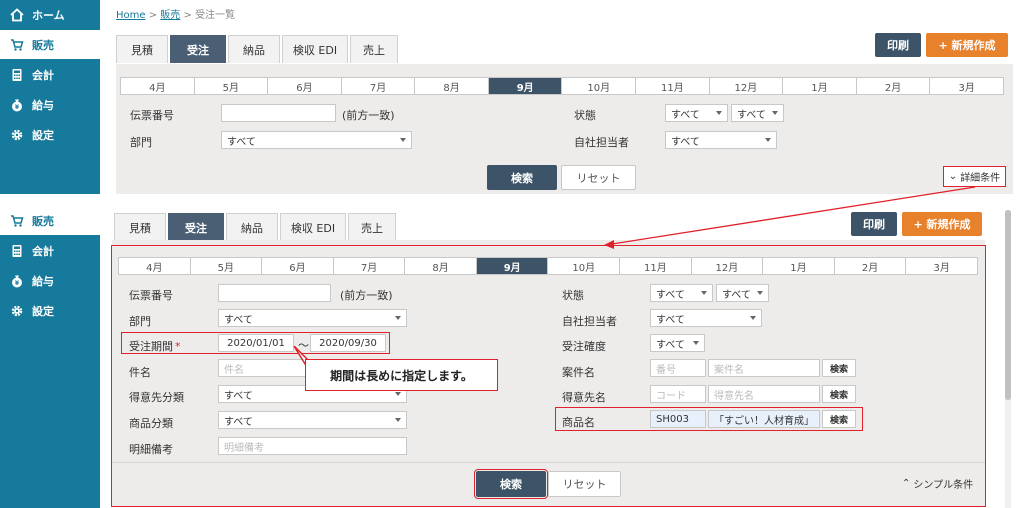 The height and width of the screenshot is (508, 1024). I want to click on period-to-input: 2020/09/30, so click(348, 343).